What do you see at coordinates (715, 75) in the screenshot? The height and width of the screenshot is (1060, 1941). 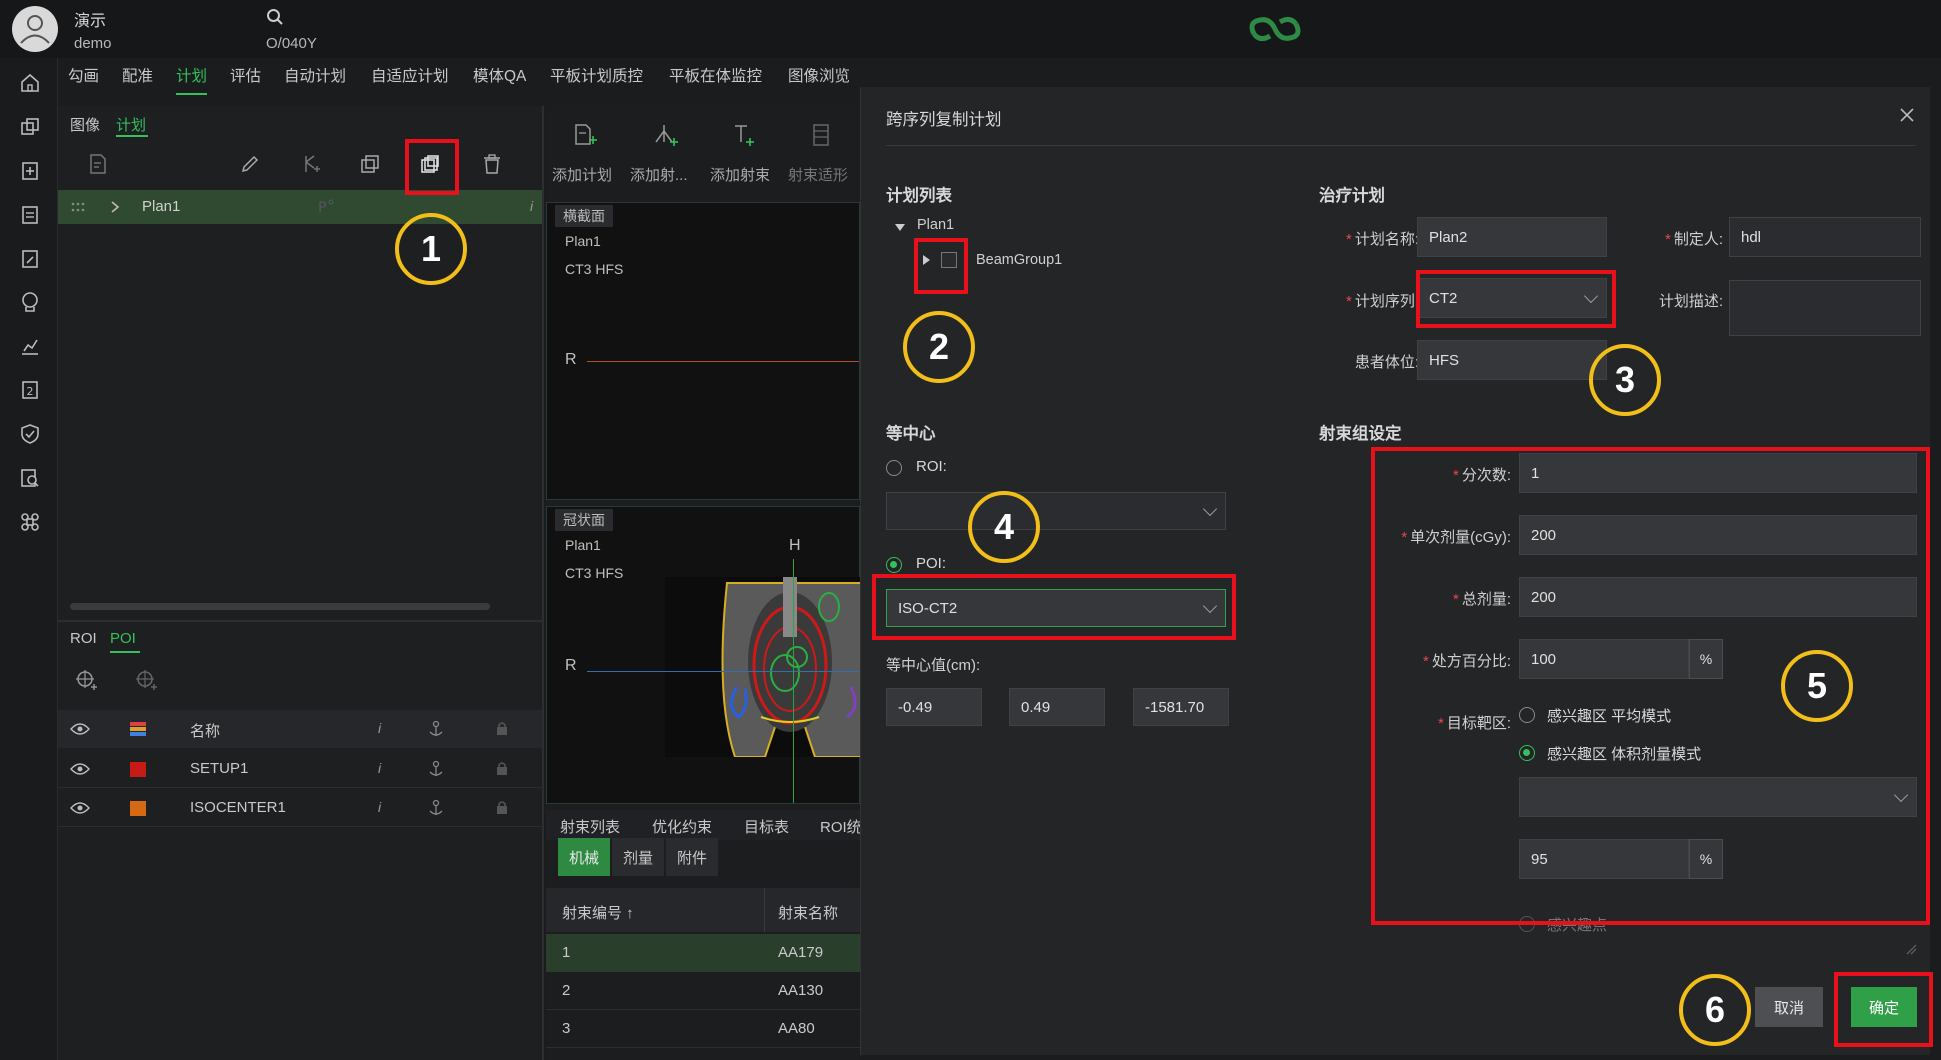 I see `tab-panel-invivo: 平板在体监控` at bounding box center [715, 75].